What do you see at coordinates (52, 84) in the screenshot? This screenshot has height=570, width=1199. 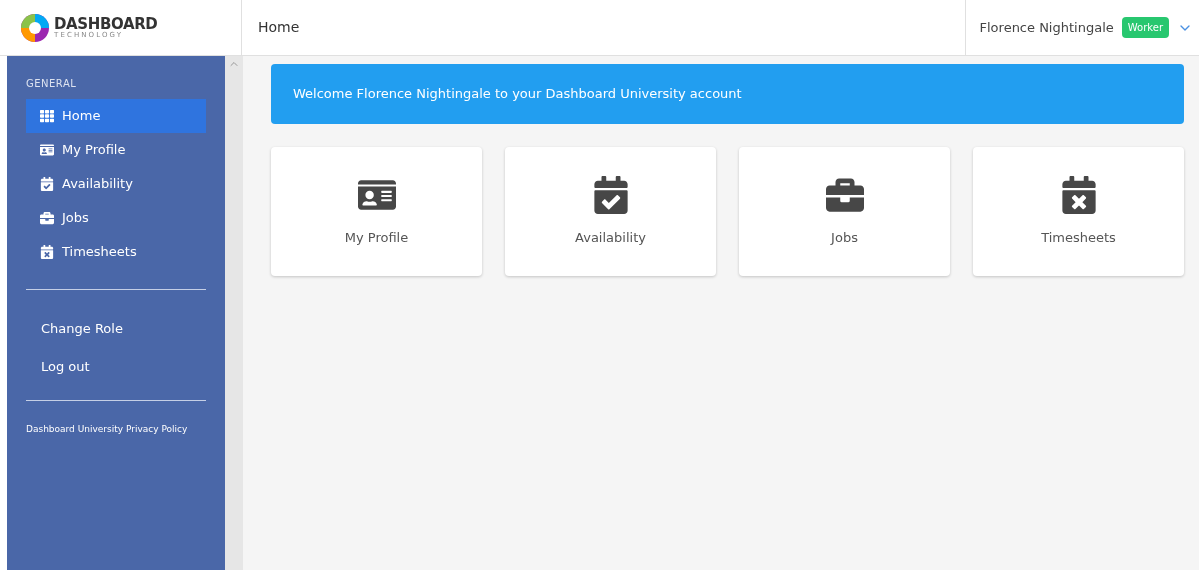 I see `section-heading: GENERAL` at bounding box center [52, 84].